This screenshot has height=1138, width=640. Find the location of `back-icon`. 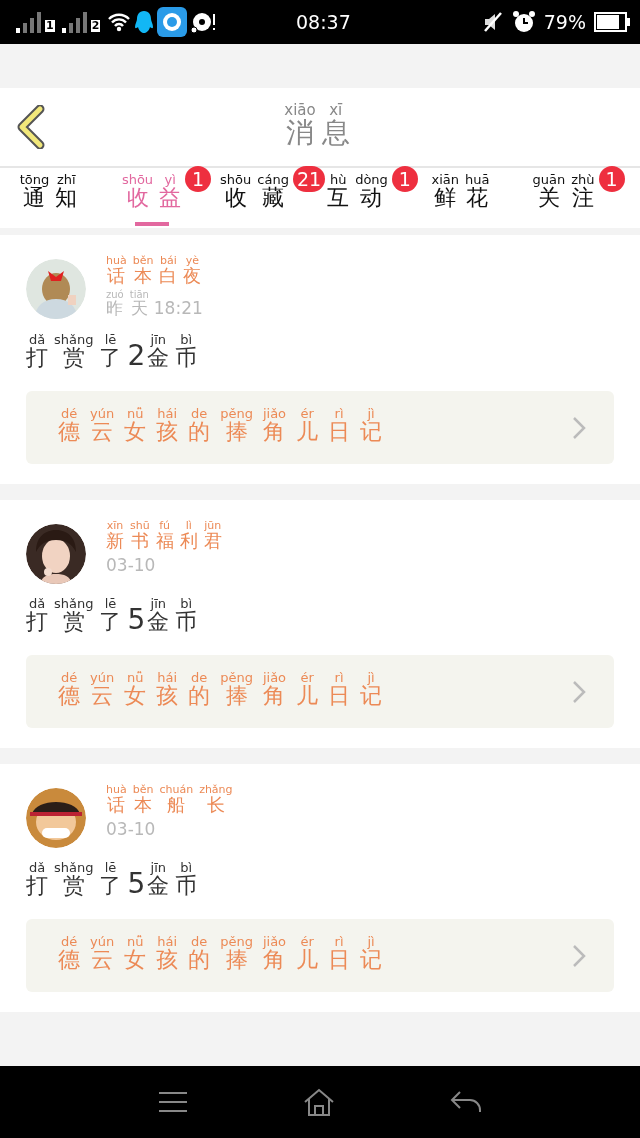

back-icon is located at coordinates (466, 1102).